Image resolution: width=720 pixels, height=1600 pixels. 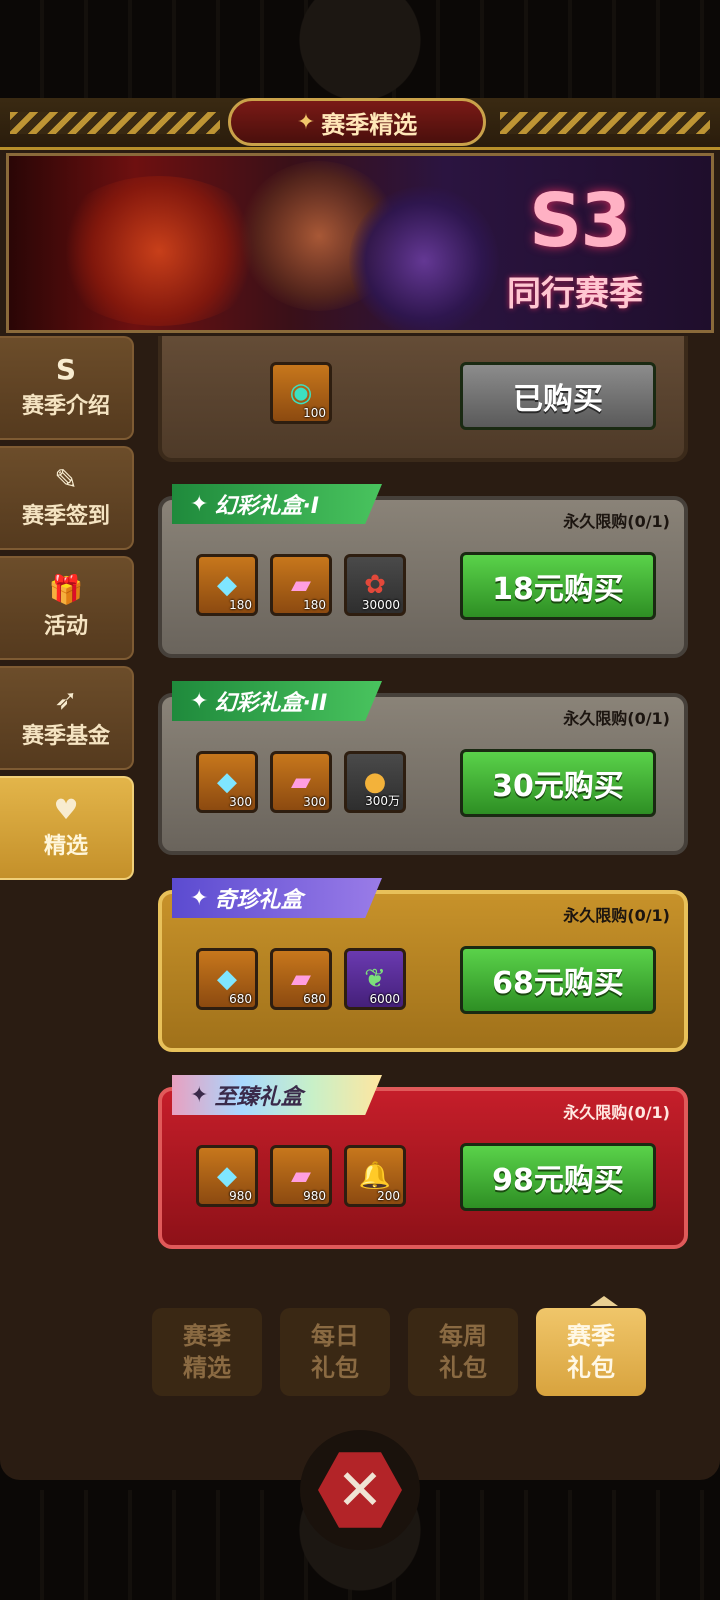 I want to click on sidebar-item-label: 活动, so click(x=65, y=626).